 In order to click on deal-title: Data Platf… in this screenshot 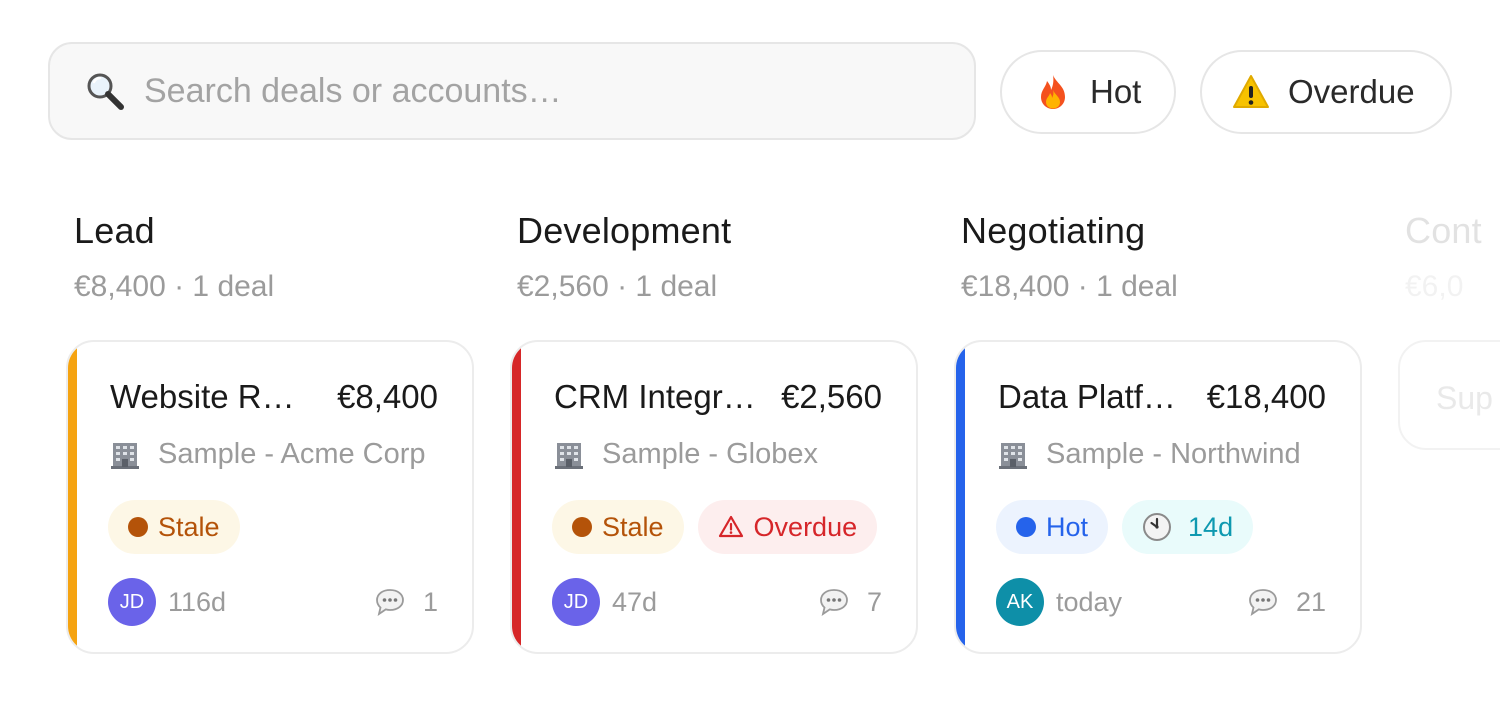, I will do `click(1087, 396)`.